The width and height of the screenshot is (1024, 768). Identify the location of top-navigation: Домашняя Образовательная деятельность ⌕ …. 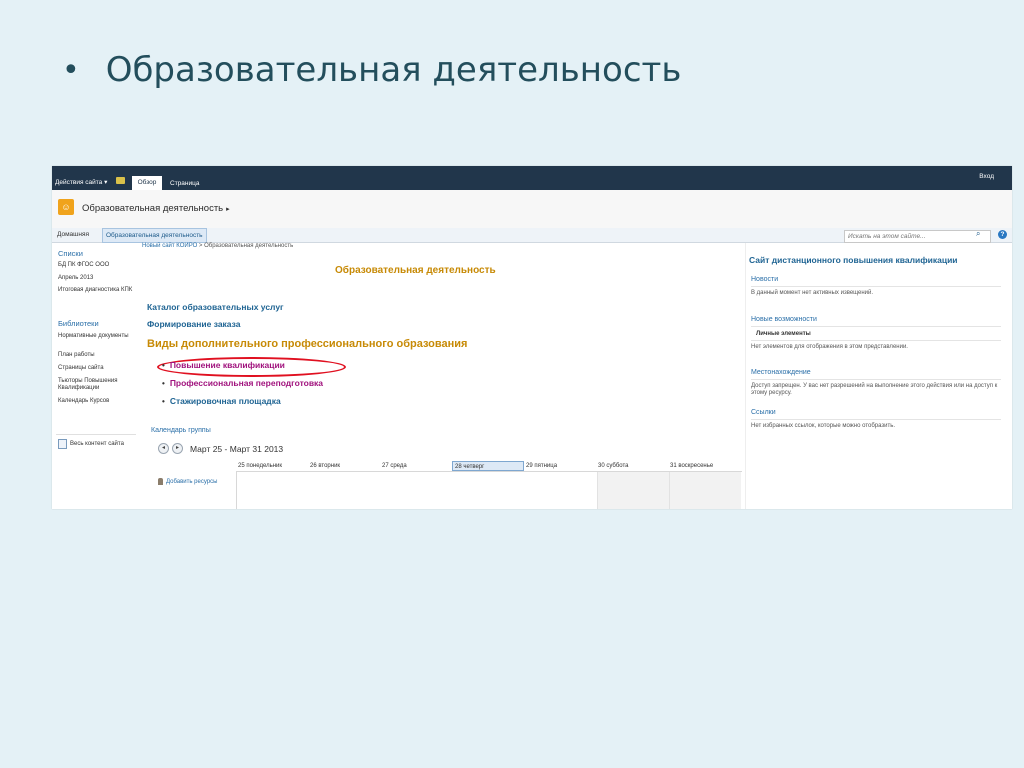
(532, 235).